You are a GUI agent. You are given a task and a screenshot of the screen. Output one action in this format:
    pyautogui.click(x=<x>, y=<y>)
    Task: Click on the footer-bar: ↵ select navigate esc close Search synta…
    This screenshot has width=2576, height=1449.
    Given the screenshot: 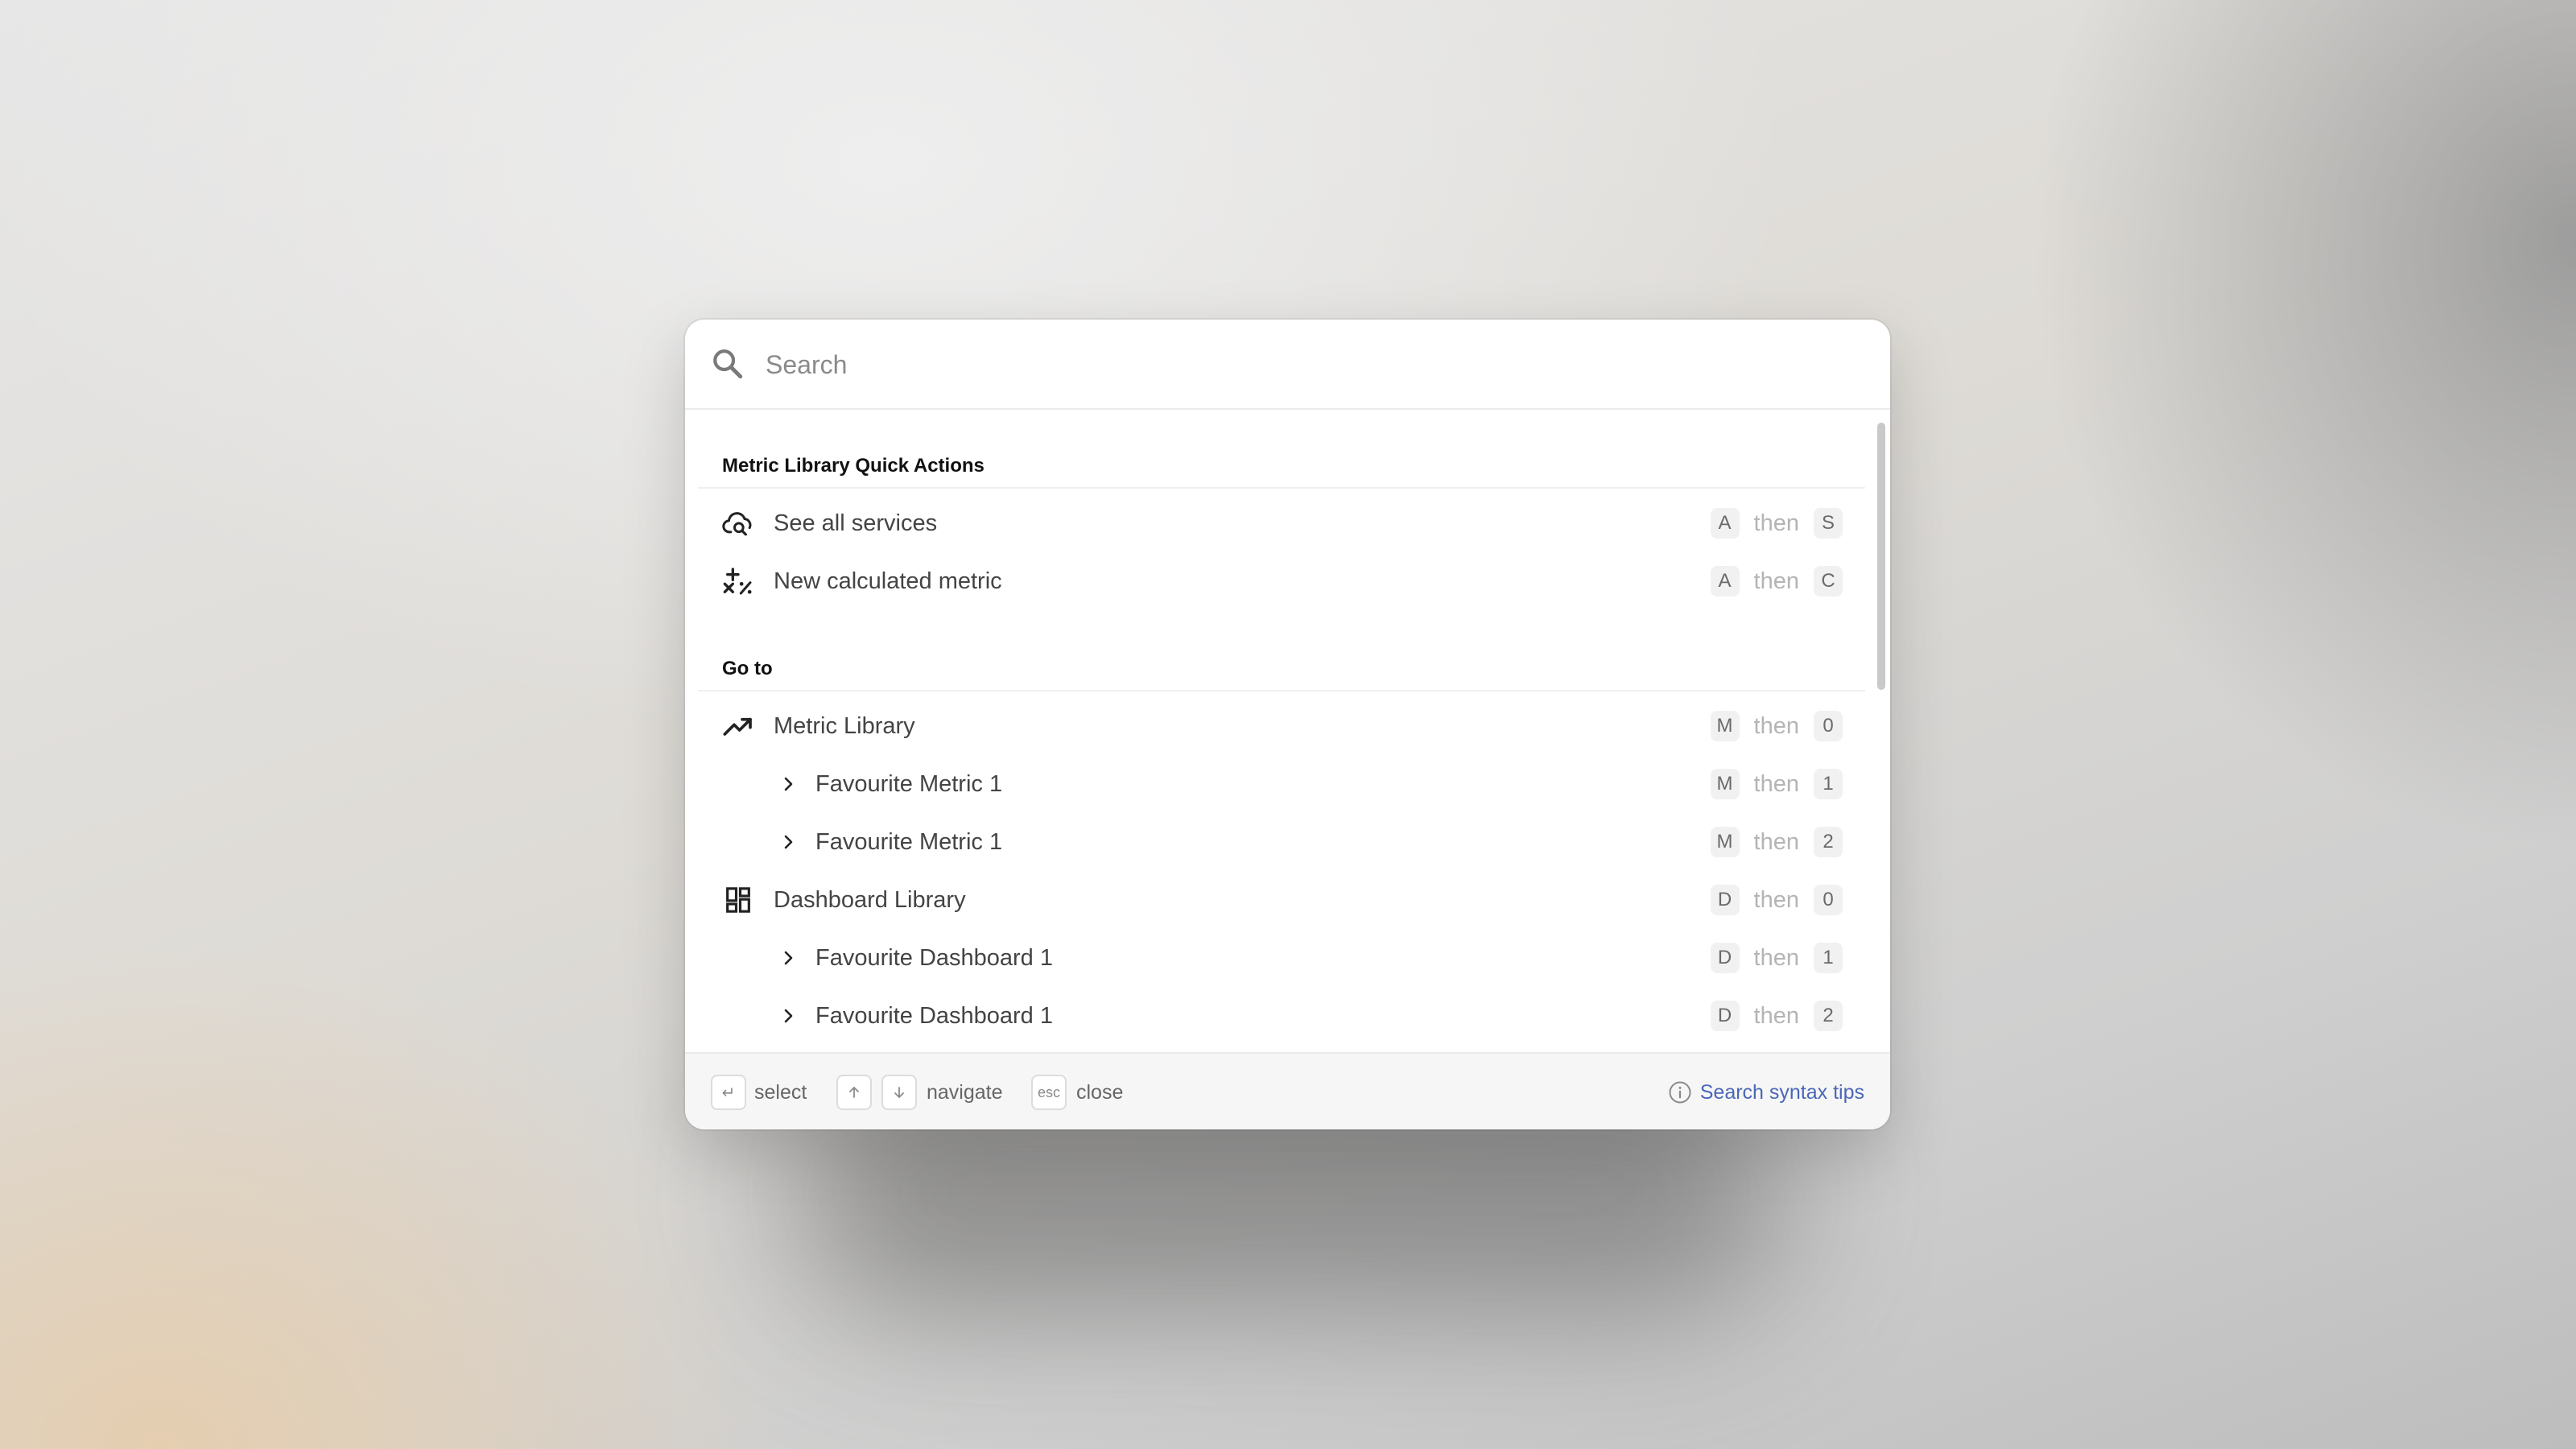 What is the action you would take?
    pyautogui.click(x=1287, y=1090)
    